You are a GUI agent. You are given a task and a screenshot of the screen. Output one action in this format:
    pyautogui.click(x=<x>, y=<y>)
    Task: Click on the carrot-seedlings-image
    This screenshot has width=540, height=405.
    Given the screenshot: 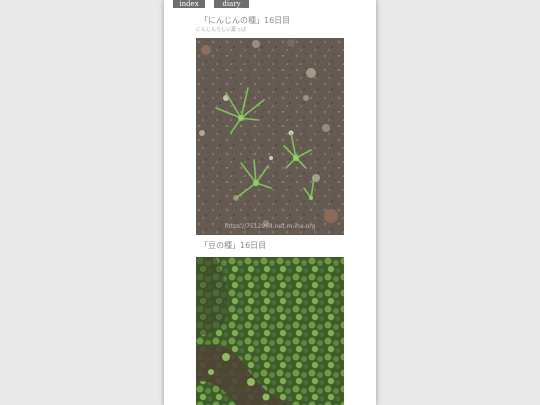 What is the action you would take?
    pyautogui.click(x=270, y=136)
    